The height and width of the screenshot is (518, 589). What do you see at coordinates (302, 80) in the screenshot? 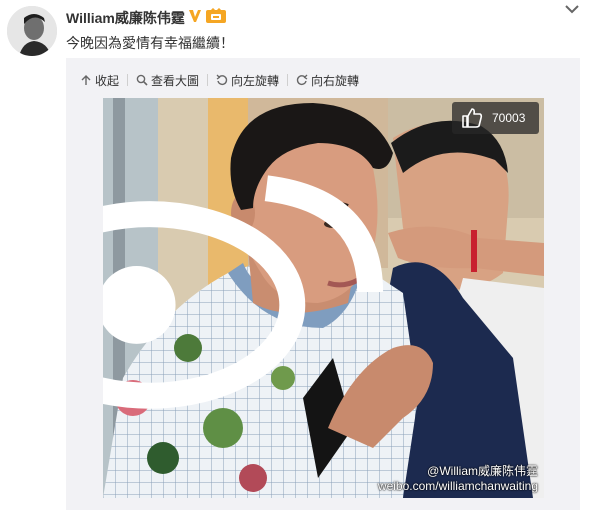
I see `rotate-right-icon` at bounding box center [302, 80].